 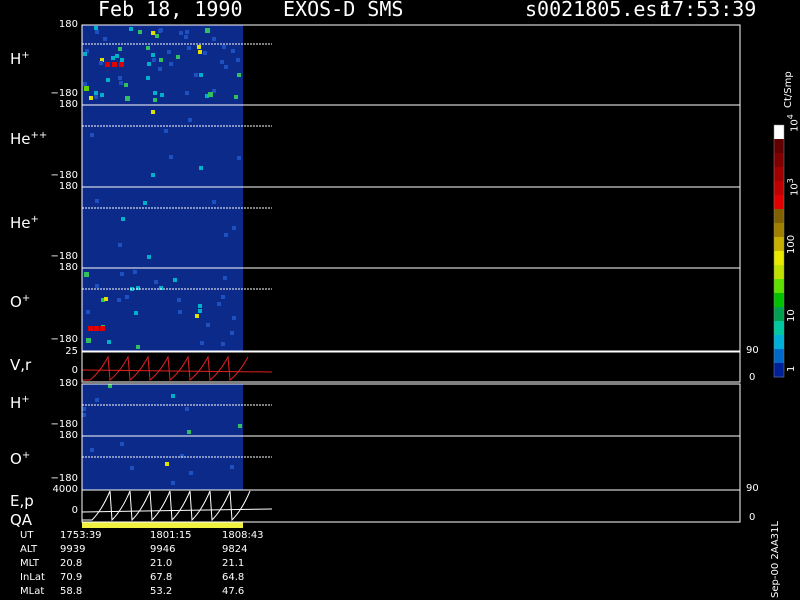 What do you see at coordinates (162, 525) in the screenshot?
I see `qa-bar` at bounding box center [162, 525].